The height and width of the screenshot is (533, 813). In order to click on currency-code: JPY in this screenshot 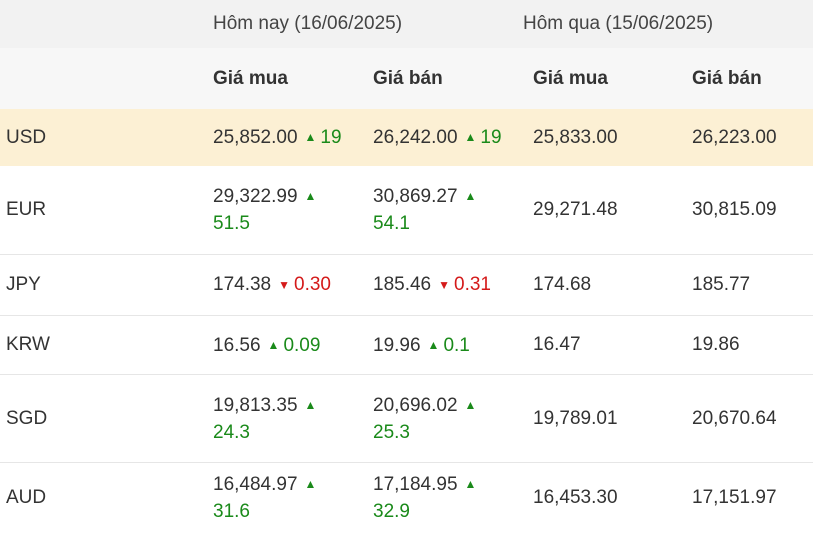, I will do `click(23, 284)`.